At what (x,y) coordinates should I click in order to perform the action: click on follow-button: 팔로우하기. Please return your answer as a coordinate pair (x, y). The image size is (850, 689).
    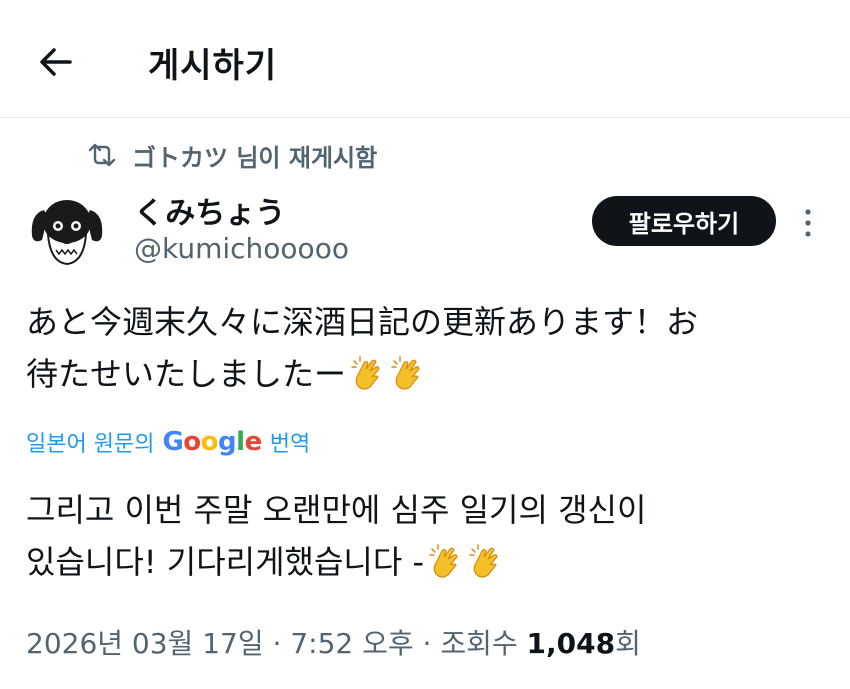
    Looking at the image, I should click on (684, 221).